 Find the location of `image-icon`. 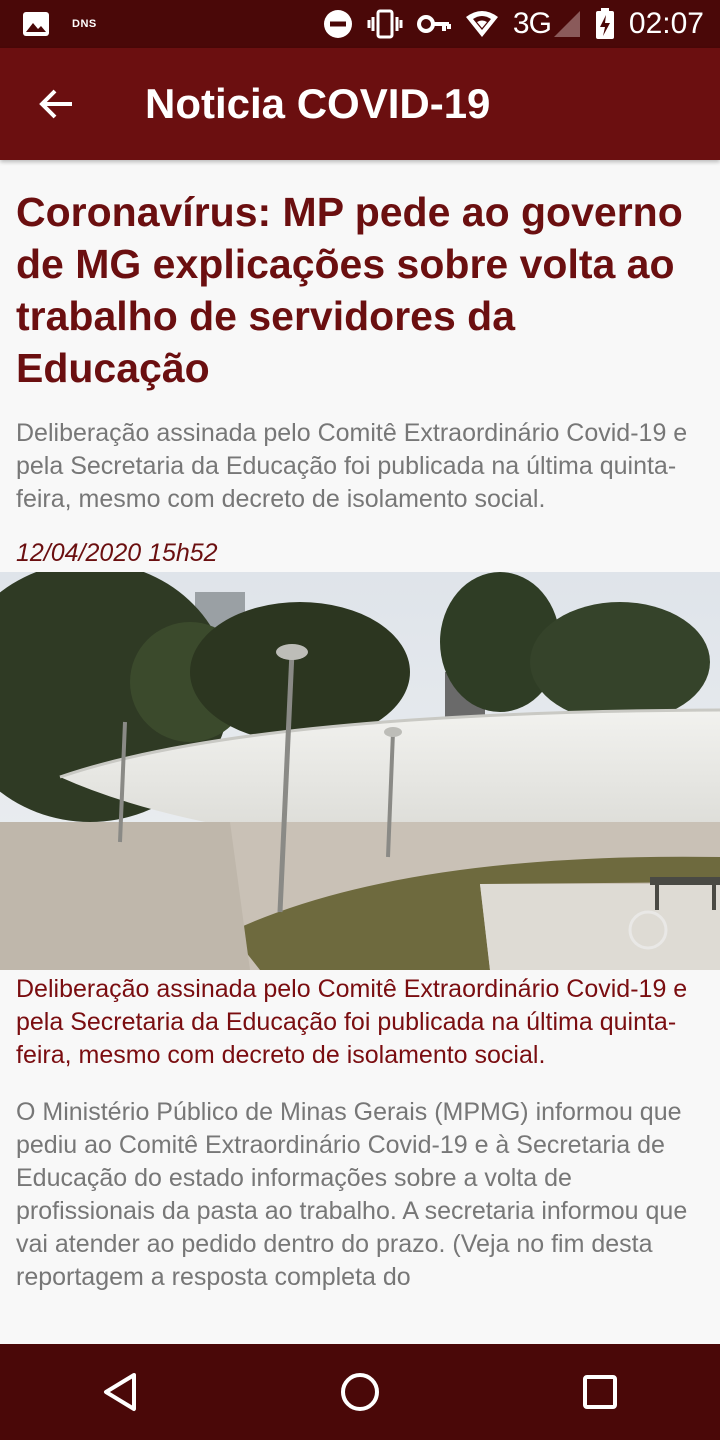

image-icon is located at coordinates (36, 24).